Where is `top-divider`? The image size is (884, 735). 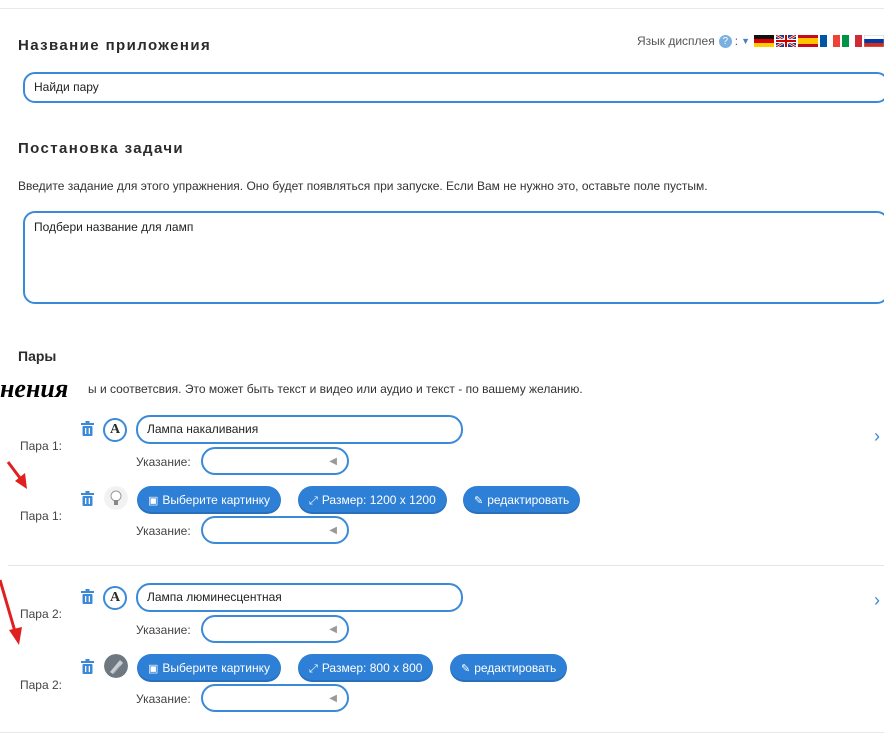 top-divider is located at coordinates (442, 8).